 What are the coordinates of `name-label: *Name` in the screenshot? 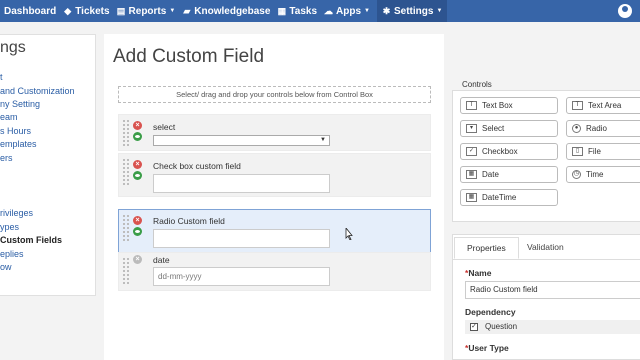 It's located at (478, 273).